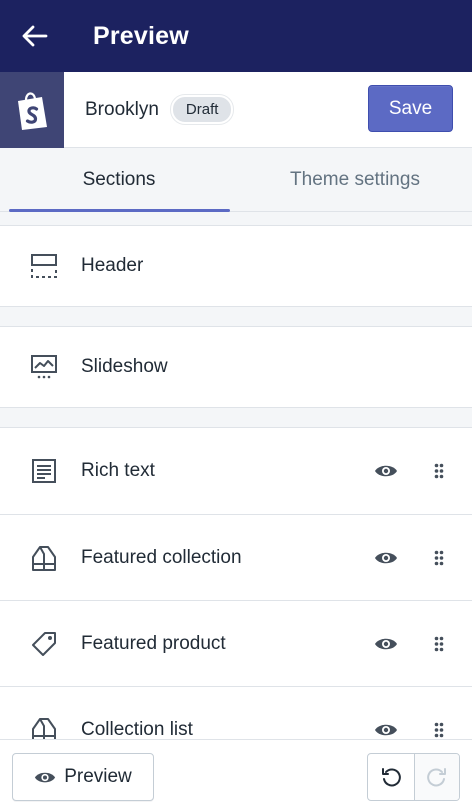  Describe the element at coordinates (202, 109) in the screenshot. I see `status-badge: Draft` at that location.